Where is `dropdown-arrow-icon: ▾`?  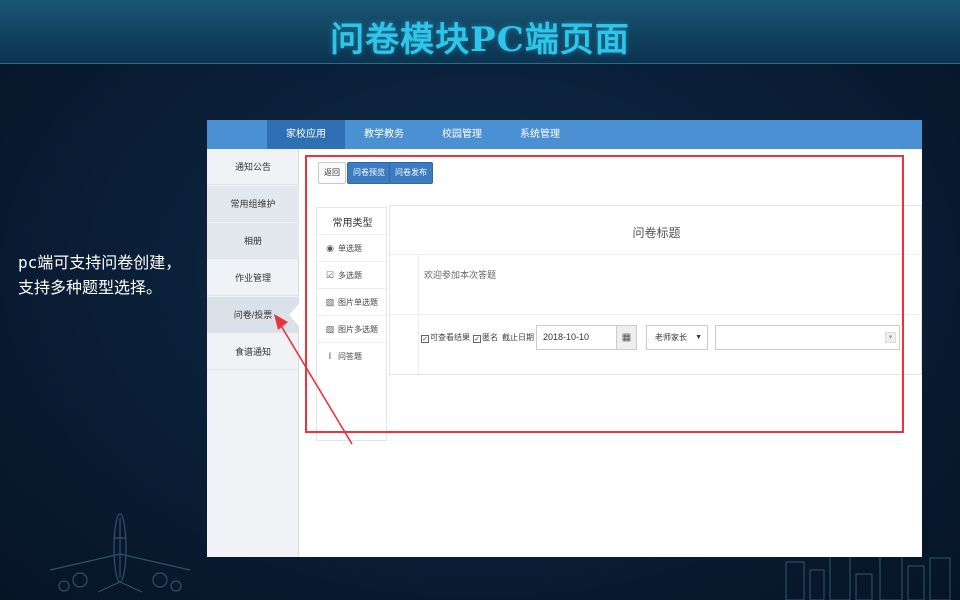 dropdown-arrow-icon: ▾ is located at coordinates (890, 337).